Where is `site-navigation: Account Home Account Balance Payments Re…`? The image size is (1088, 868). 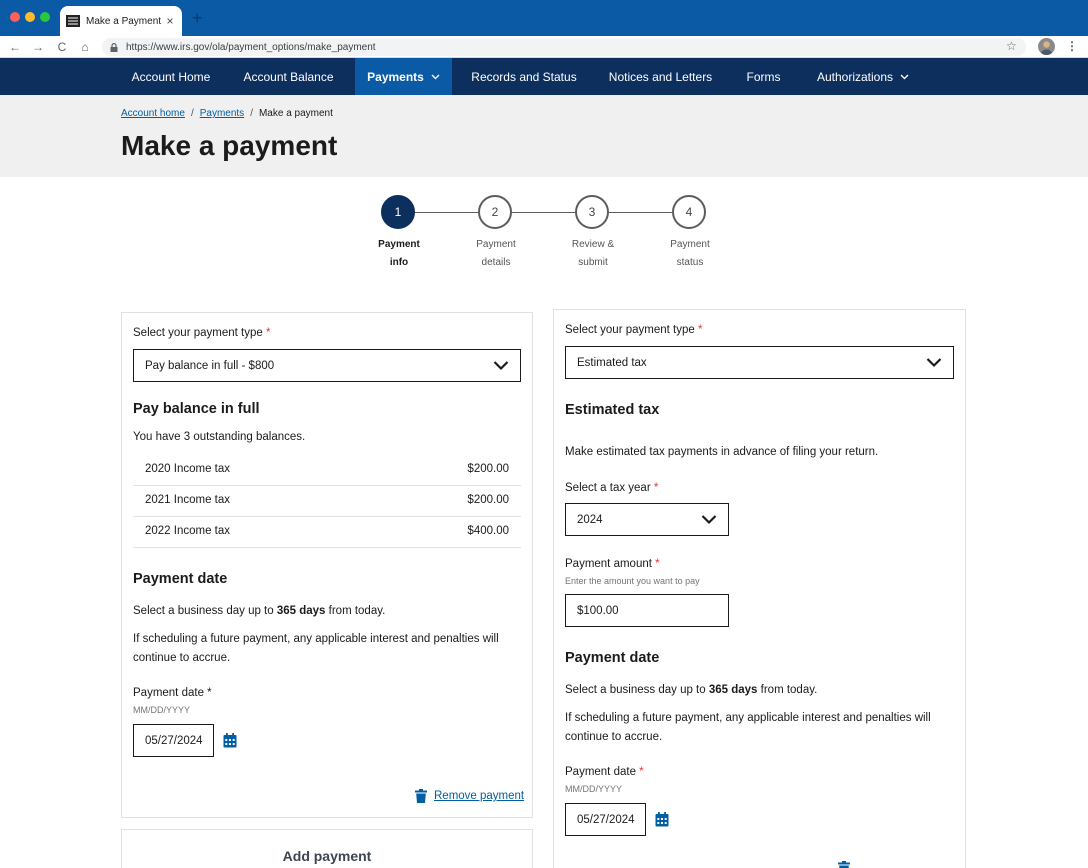 site-navigation: Account Home Account Balance Payments Re… is located at coordinates (544, 76).